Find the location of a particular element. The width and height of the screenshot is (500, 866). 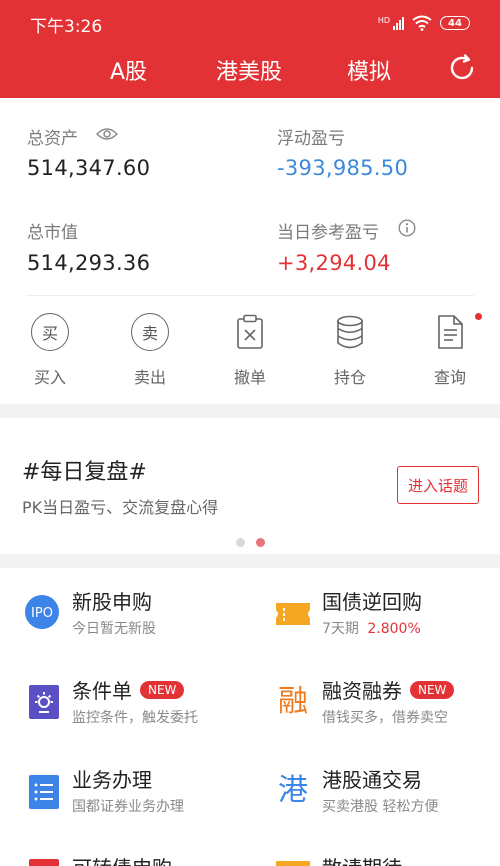

buy-icon: 买 is located at coordinates (50, 332).